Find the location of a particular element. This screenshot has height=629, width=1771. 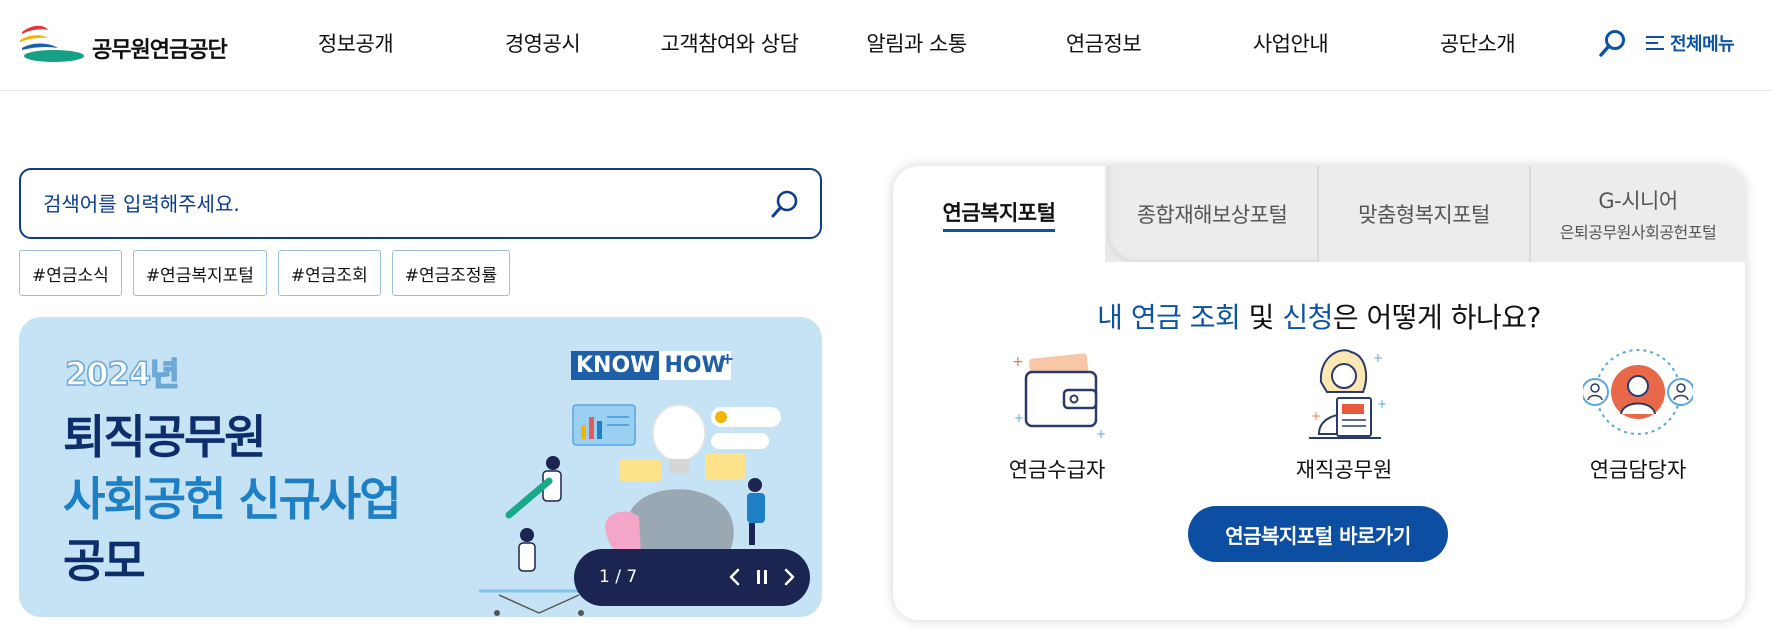

portal-question: 내 연금 조회 및 신청은 어떻게 하나요? is located at coordinates (1319, 316).